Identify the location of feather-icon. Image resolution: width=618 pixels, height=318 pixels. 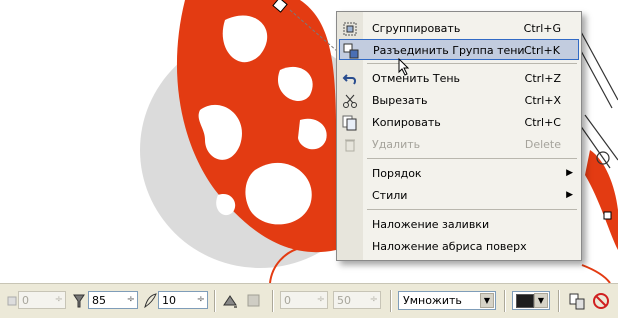
(150, 301).